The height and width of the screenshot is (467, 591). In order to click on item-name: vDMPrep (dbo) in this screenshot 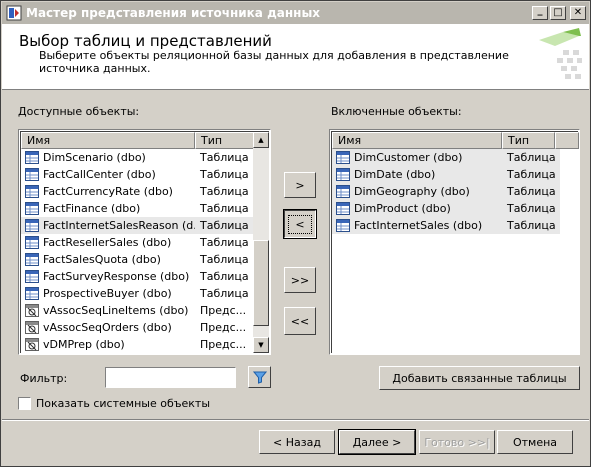, I will do `click(84, 344)`.